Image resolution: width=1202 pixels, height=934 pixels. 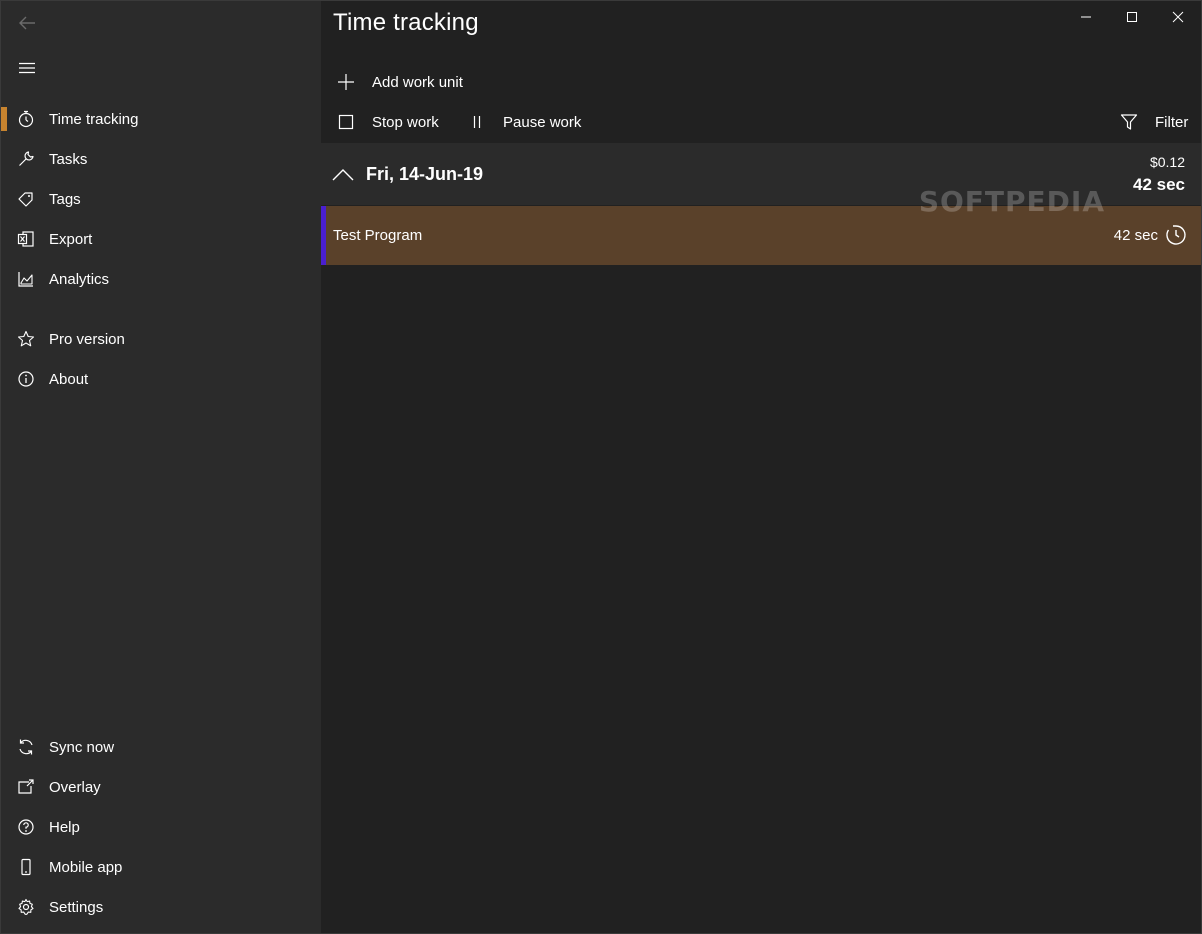 What do you see at coordinates (323, 235) in the screenshot?
I see `task-color-indicator` at bounding box center [323, 235].